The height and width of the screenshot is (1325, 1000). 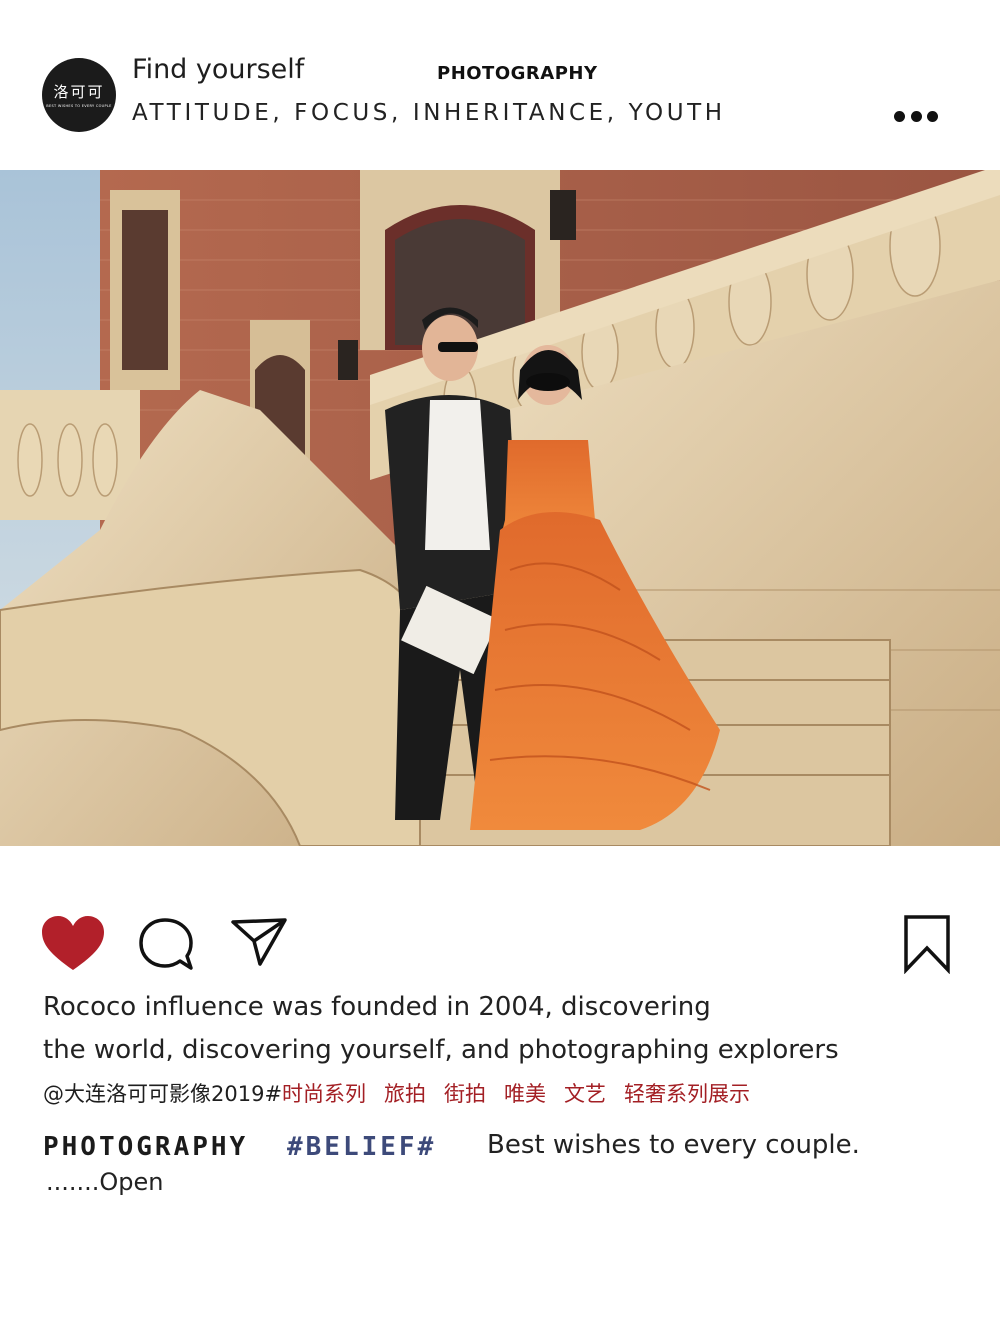 I want to click on avatar-subtitle: BEST WISHES TO EVERY COUPLE, so click(x=79, y=105).